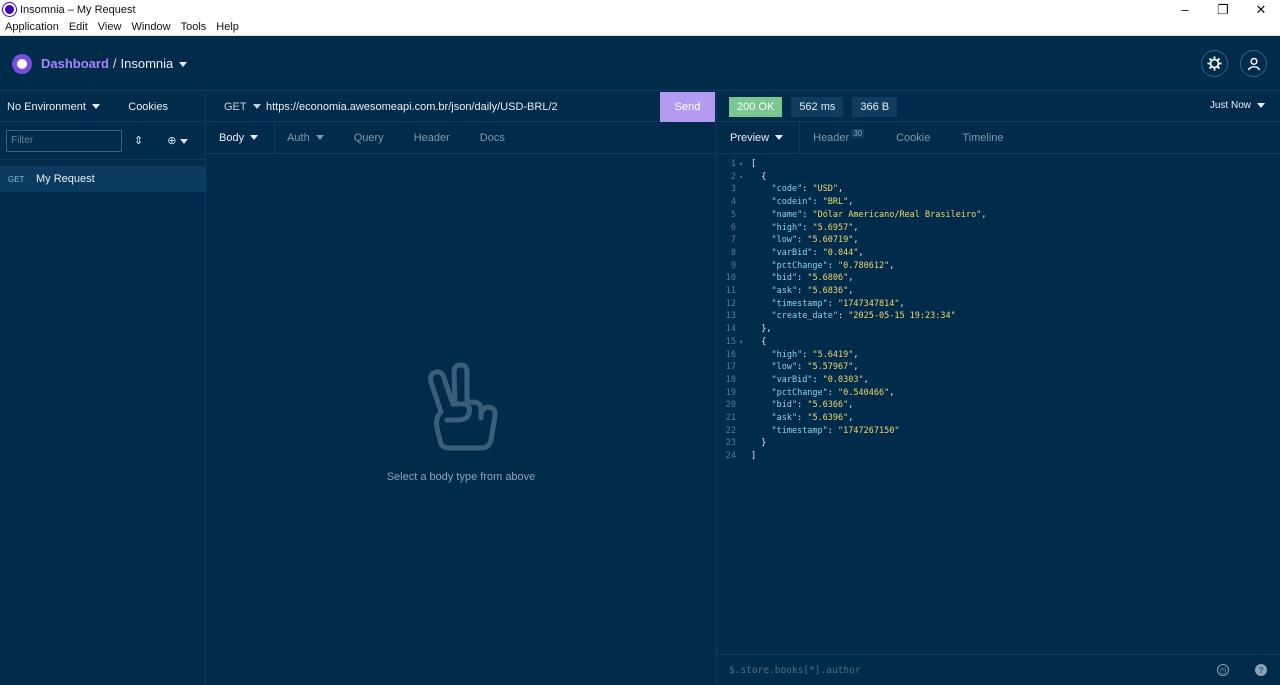 The height and width of the screenshot is (685, 1280). Describe the element at coordinates (687, 106) in the screenshot. I see `send-button: Send` at that location.